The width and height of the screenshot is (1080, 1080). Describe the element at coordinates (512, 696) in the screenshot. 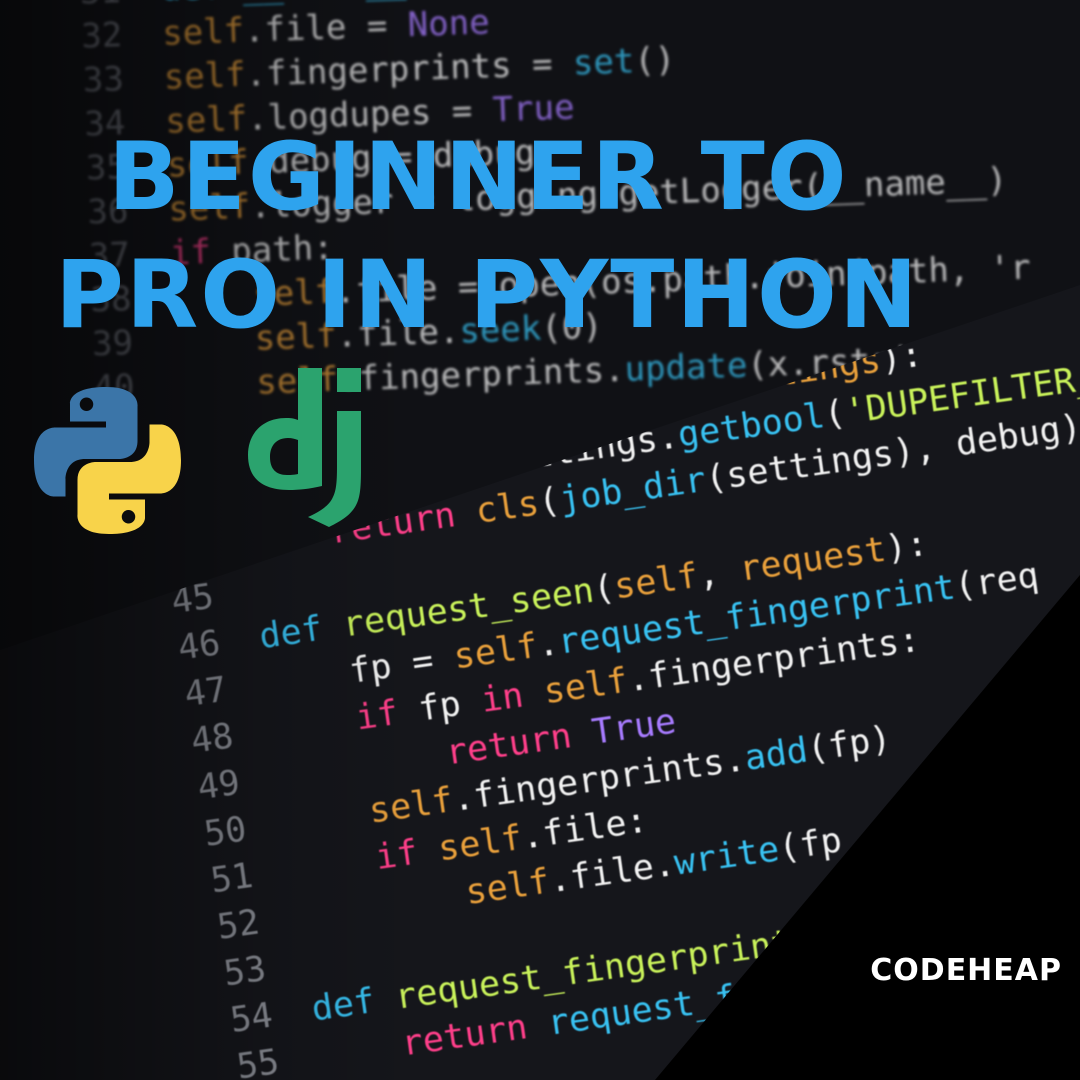

I see `code-token: in` at that location.